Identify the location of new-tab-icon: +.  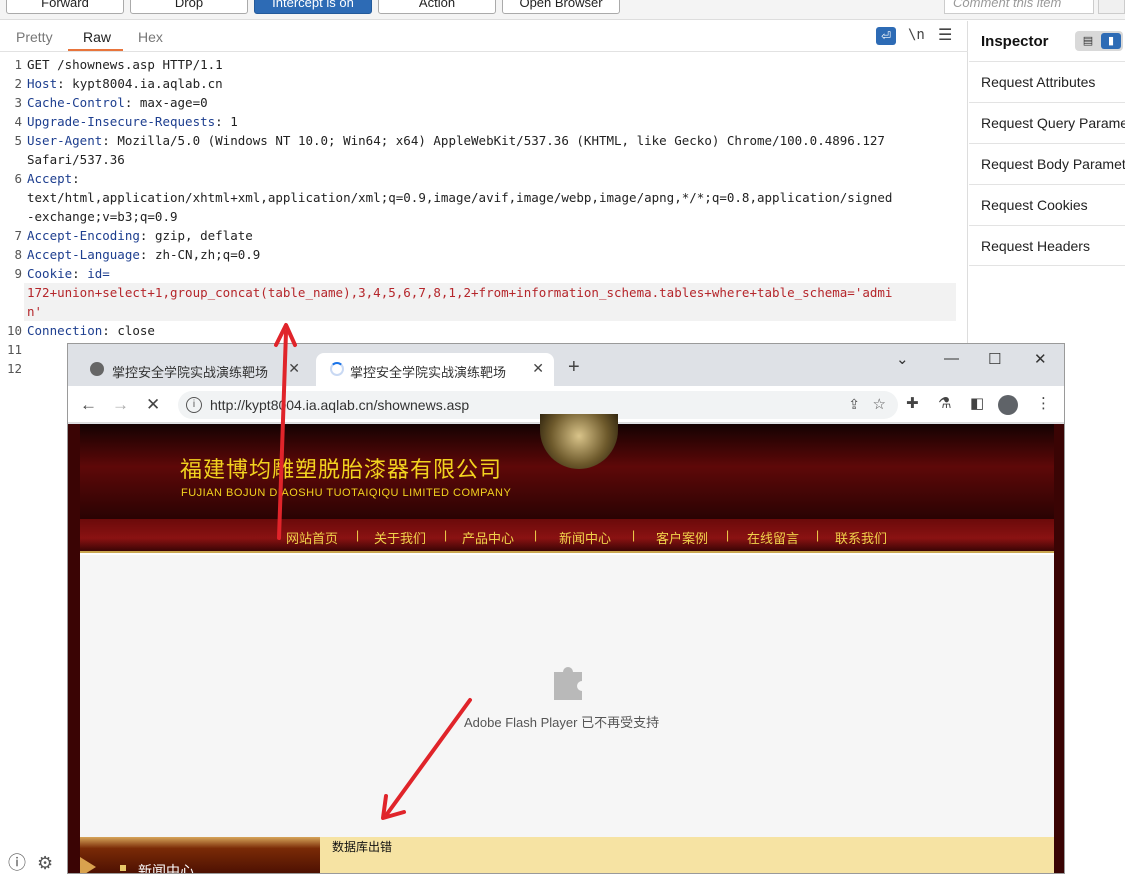
(574, 367).